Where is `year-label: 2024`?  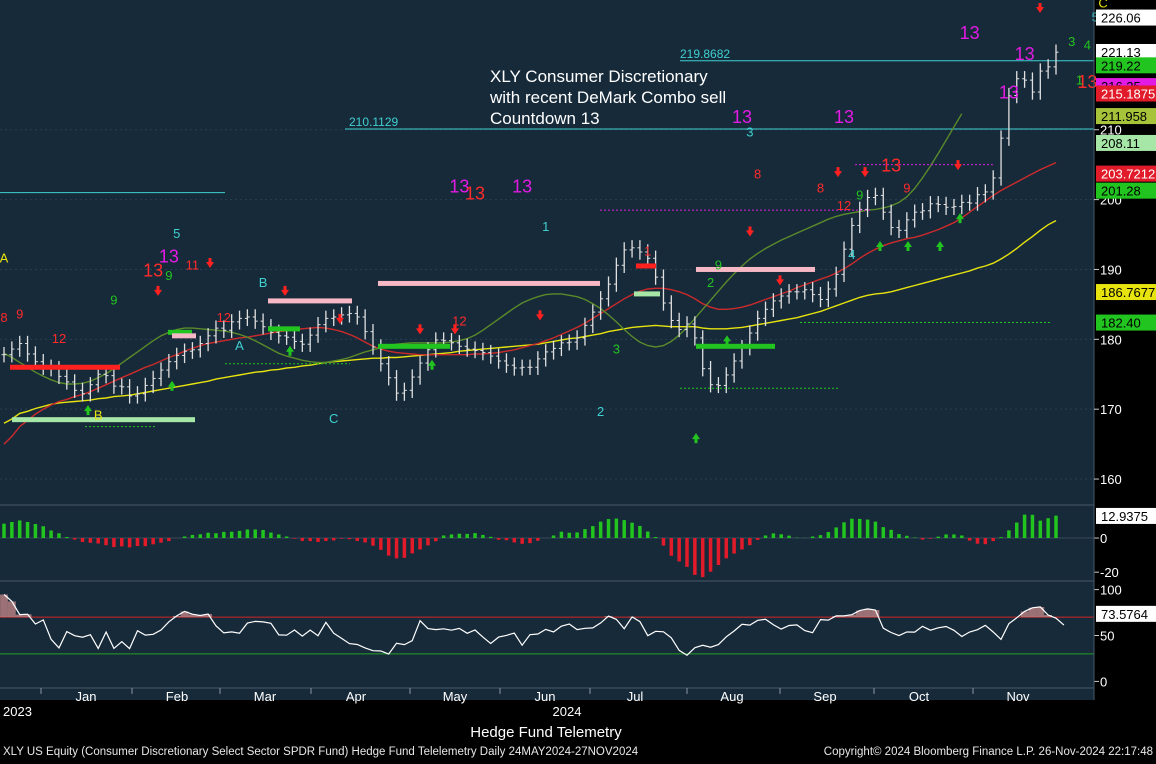 year-label: 2024 is located at coordinates (567, 711).